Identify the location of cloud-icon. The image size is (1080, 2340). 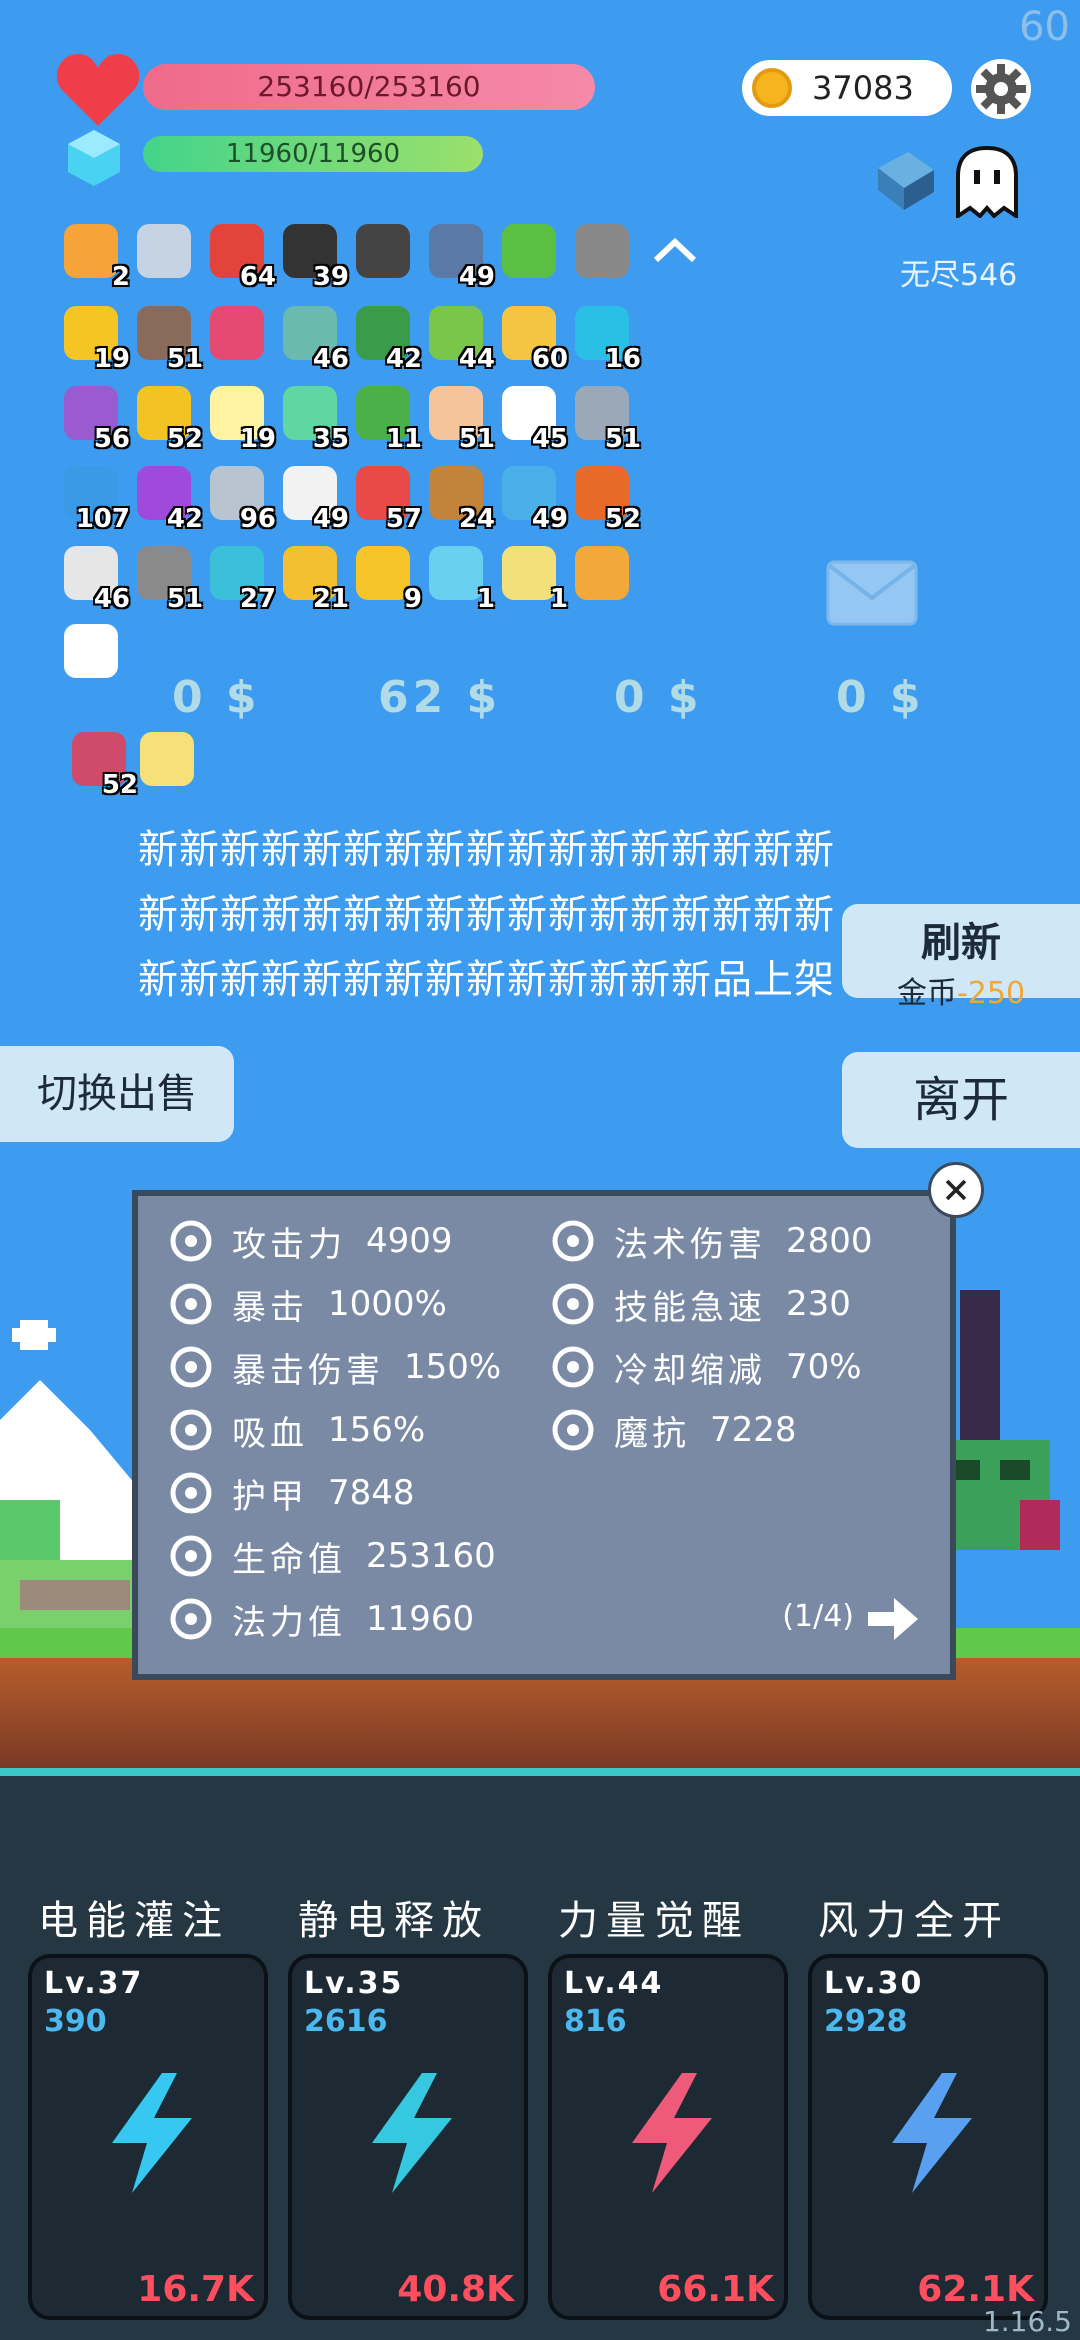
(34, 1335).